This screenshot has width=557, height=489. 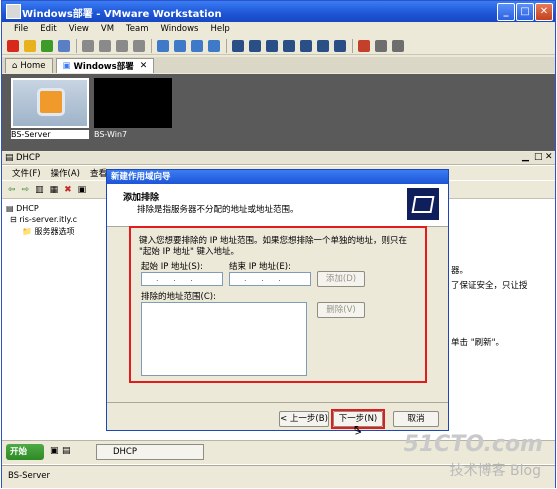 I want to click on reset-icon, so click(x=64, y=45).